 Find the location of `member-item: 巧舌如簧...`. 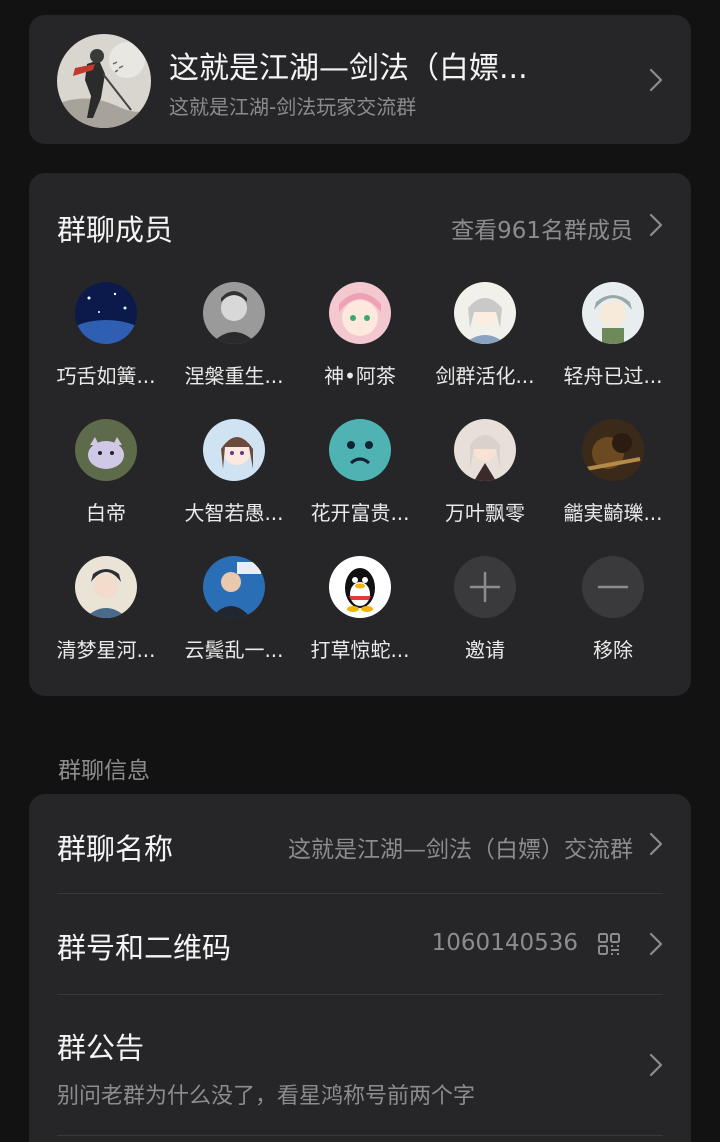

member-item: 巧舌如簧... is located at coordinates (106, 335).